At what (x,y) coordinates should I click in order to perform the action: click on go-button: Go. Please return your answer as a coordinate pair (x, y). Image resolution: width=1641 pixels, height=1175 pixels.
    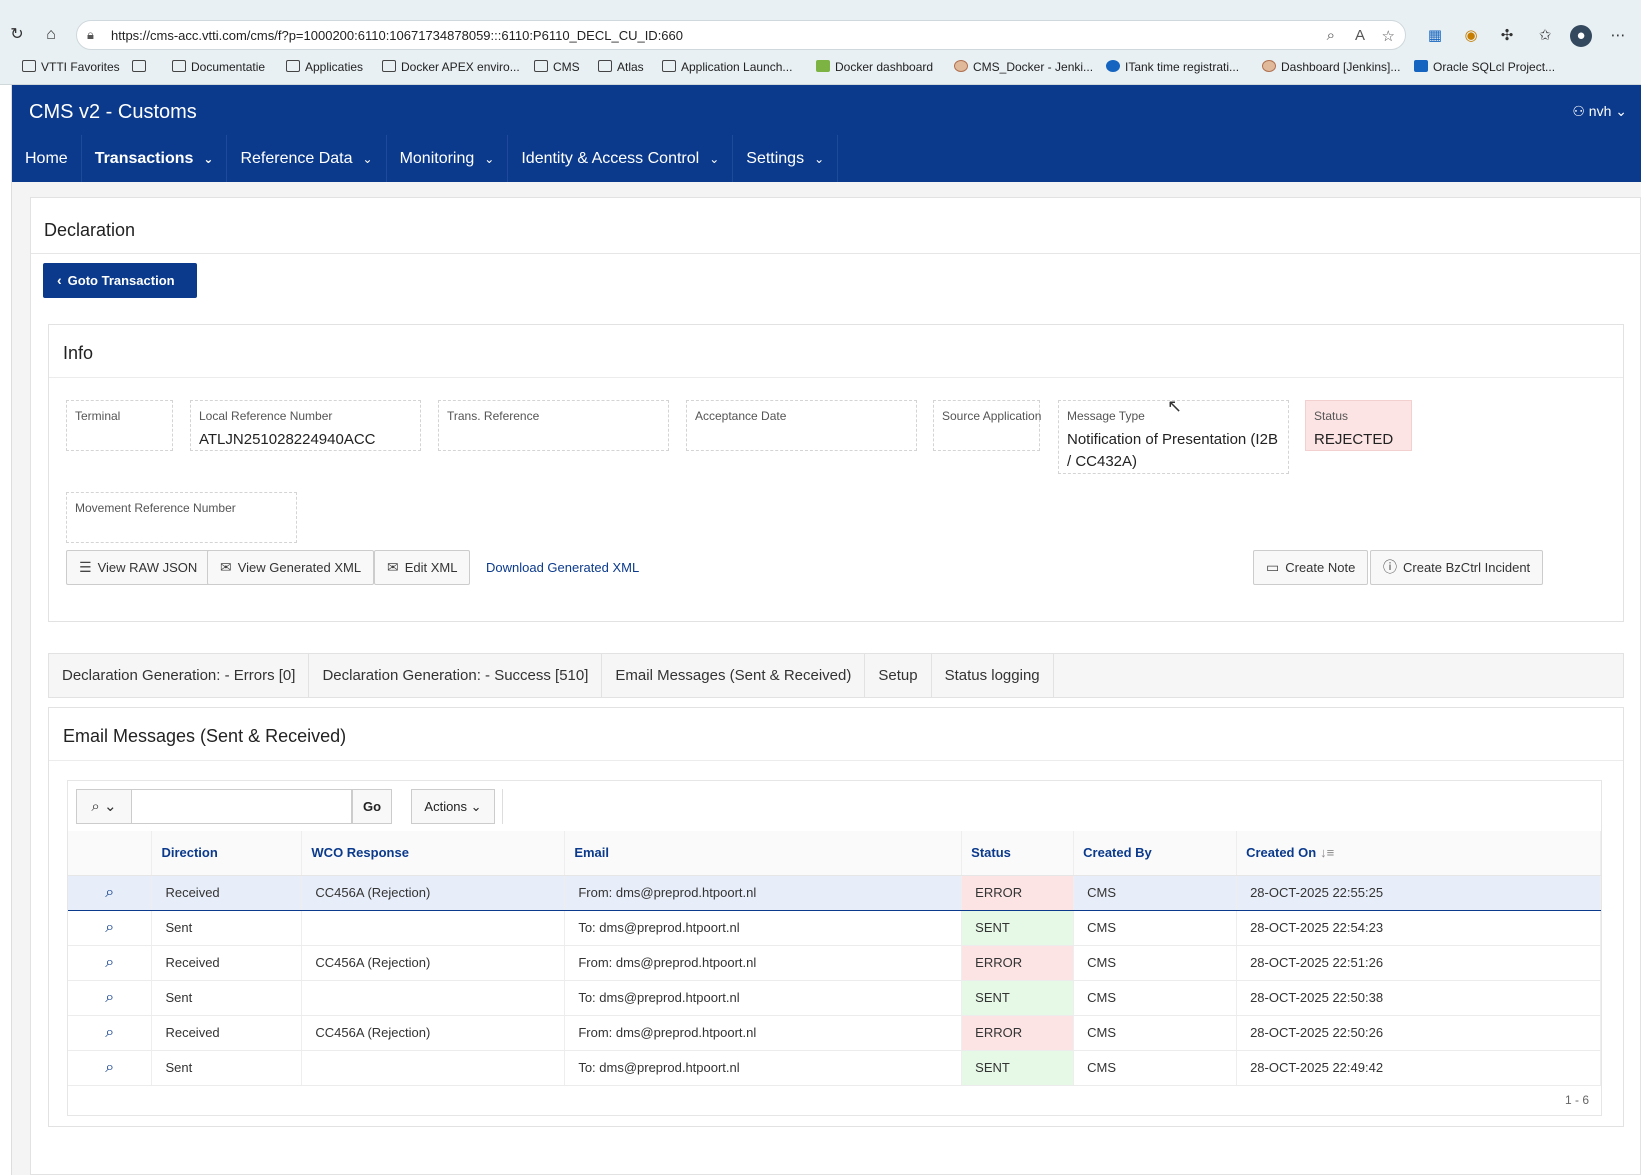
    Looking at the image, I should click on (372, 806).